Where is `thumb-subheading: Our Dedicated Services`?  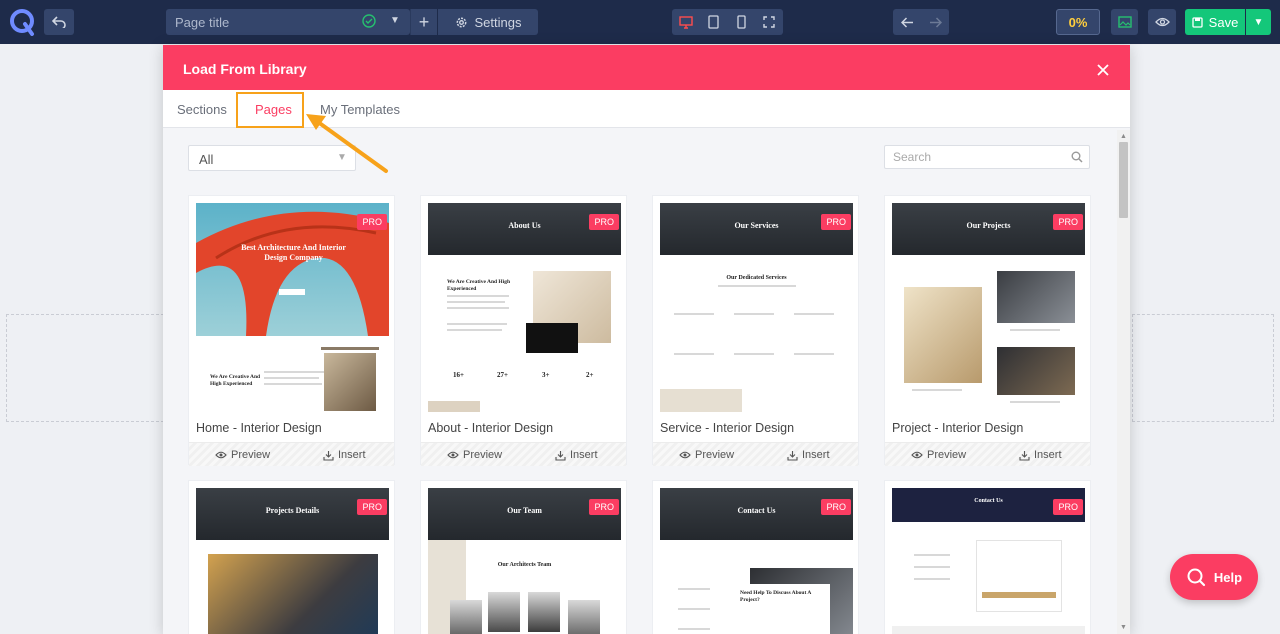 thumb-subheading: Our Dedicated Services is located at coordinates (756, 278).